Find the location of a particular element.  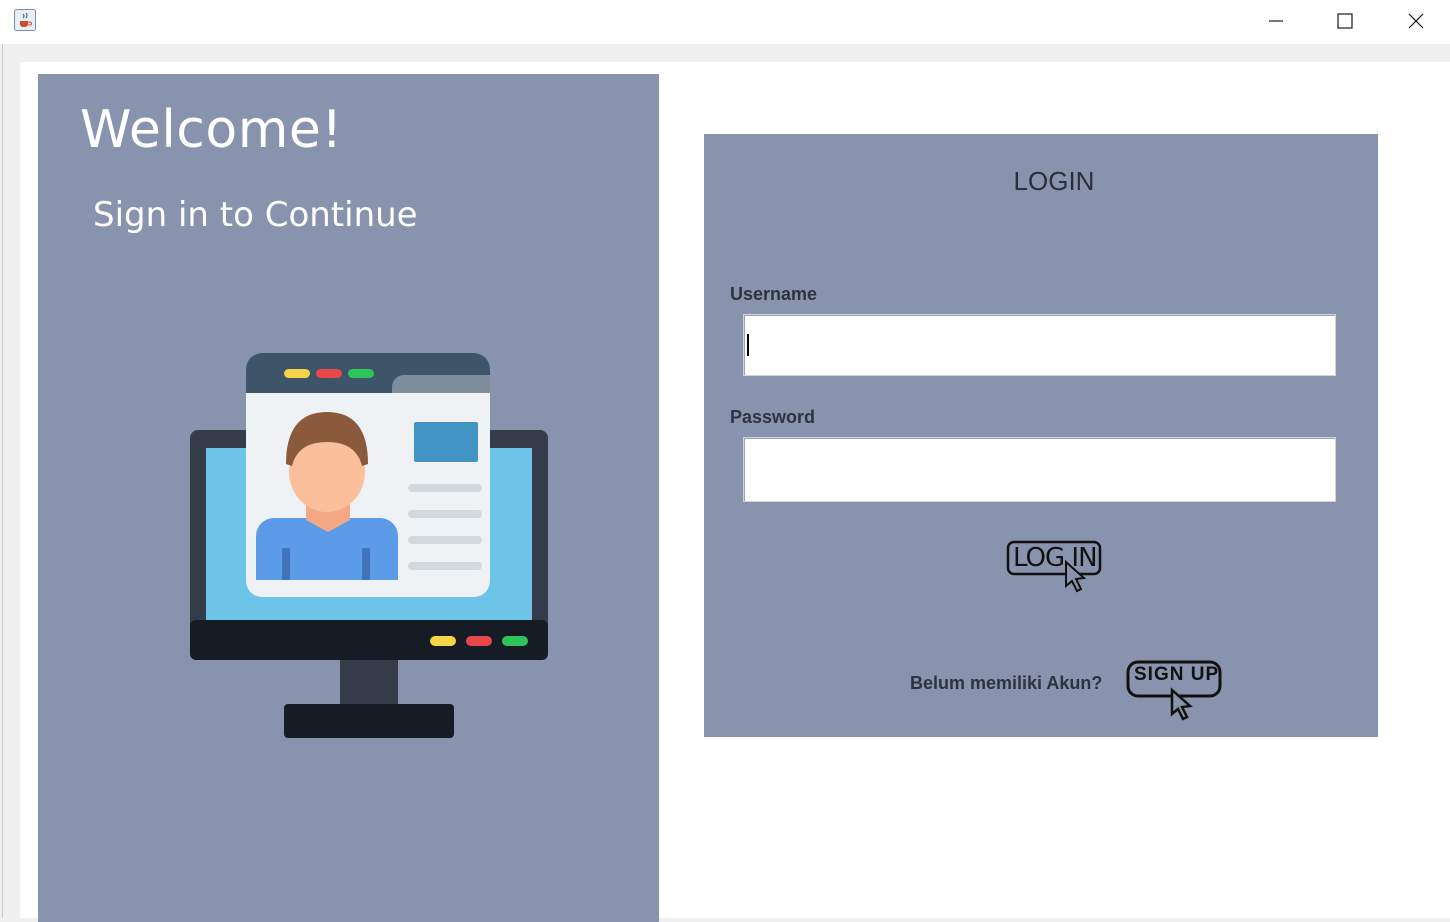

login-button: LOG IN is located at coordinates (1055, 570).